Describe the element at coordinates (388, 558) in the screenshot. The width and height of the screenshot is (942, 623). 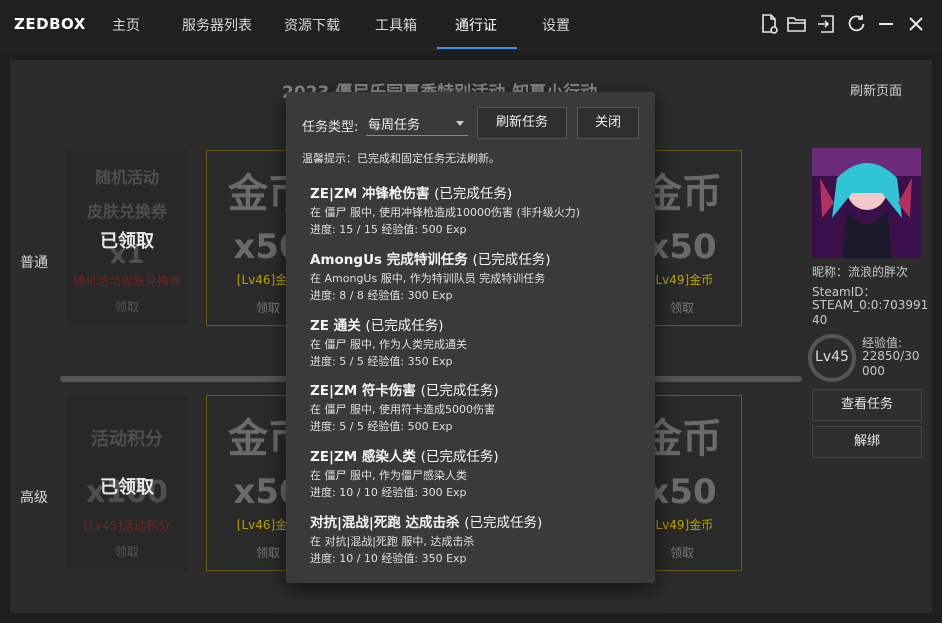
I see `task-progress: 进度: 10 / 10 经验值: 350 Exp` at that location.